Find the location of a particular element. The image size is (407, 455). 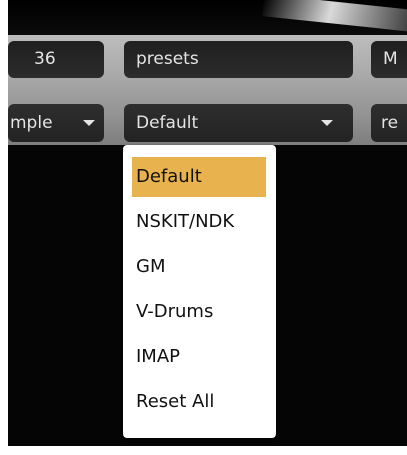

number-field-value: 36 is located at coordinates (45, 59).